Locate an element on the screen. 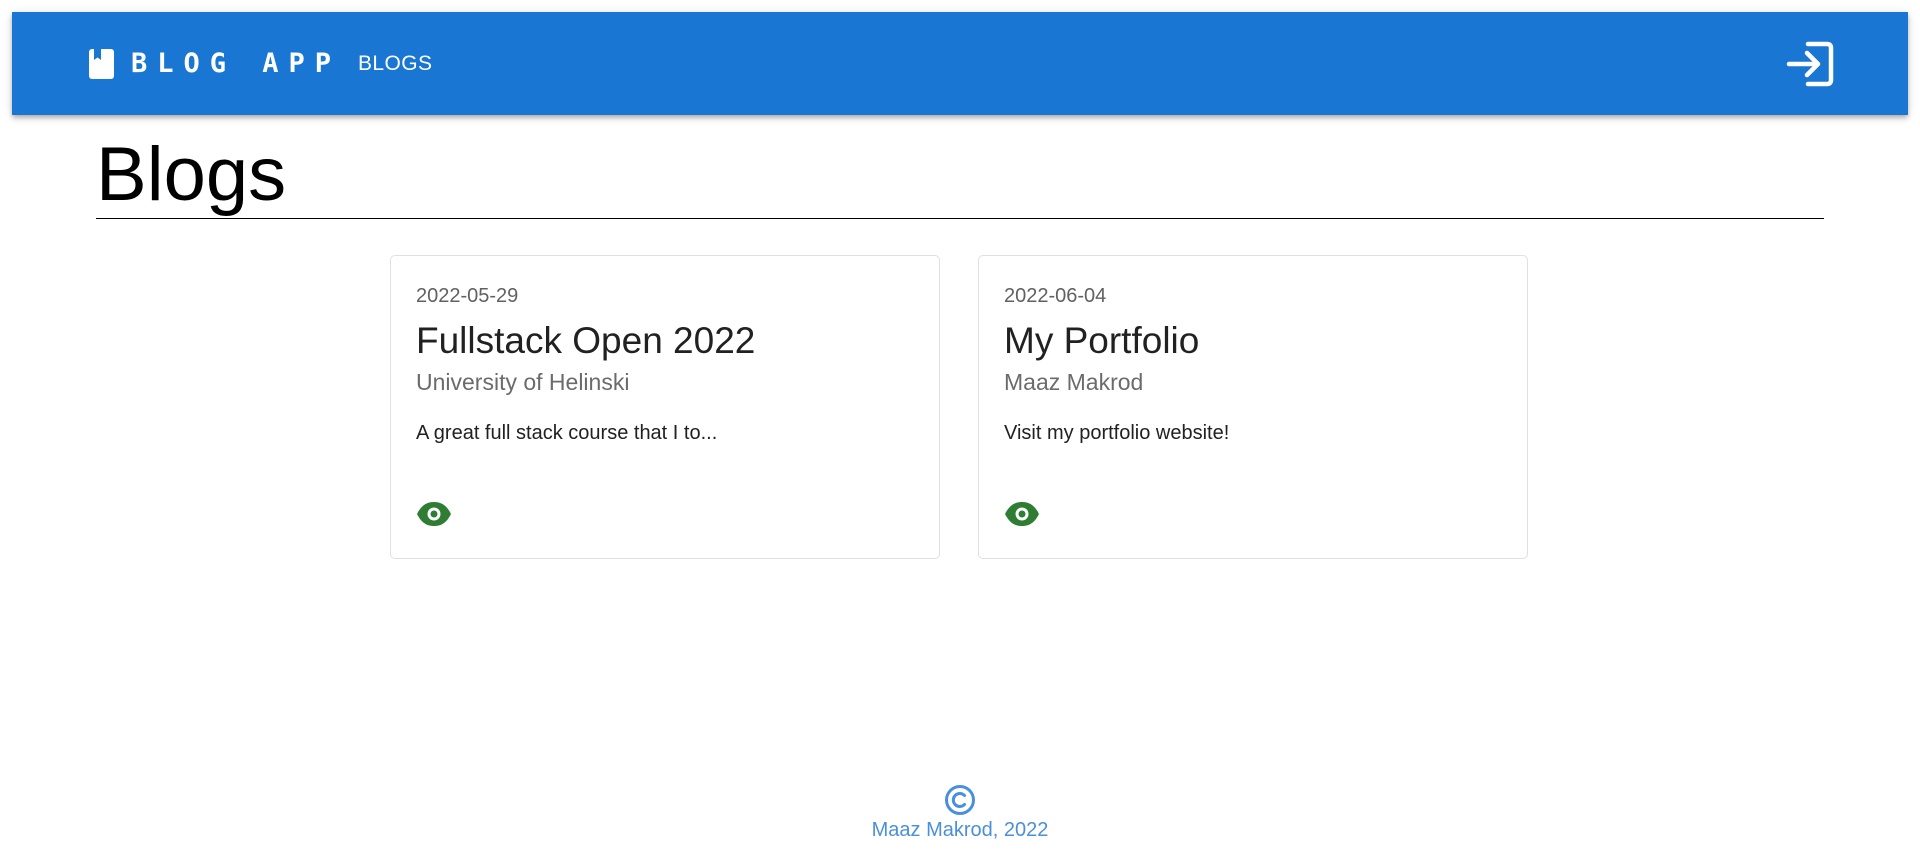 This screenshot has height=853, width=1920. copyright-icon is located at coordinates (960, 800).